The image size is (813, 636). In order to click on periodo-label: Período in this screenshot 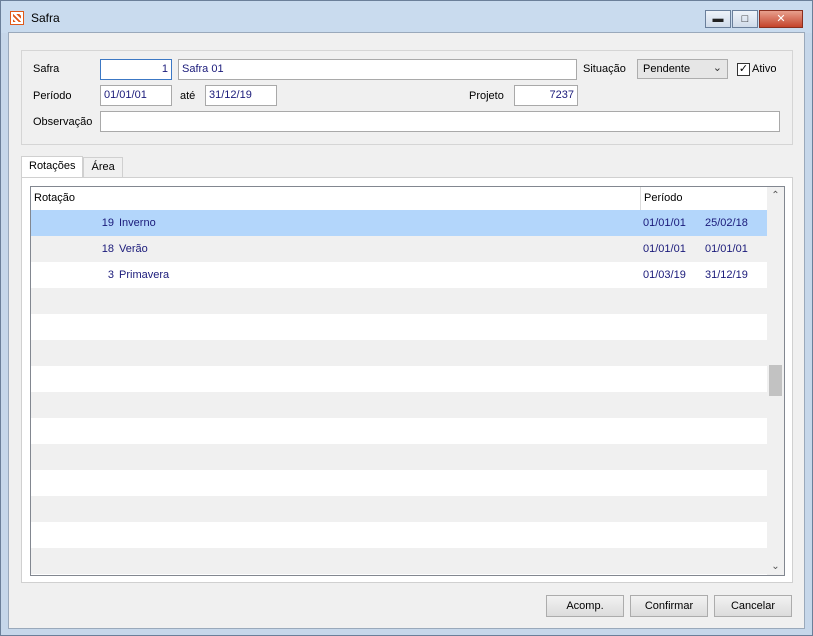, I will do `click(52, 96)`.